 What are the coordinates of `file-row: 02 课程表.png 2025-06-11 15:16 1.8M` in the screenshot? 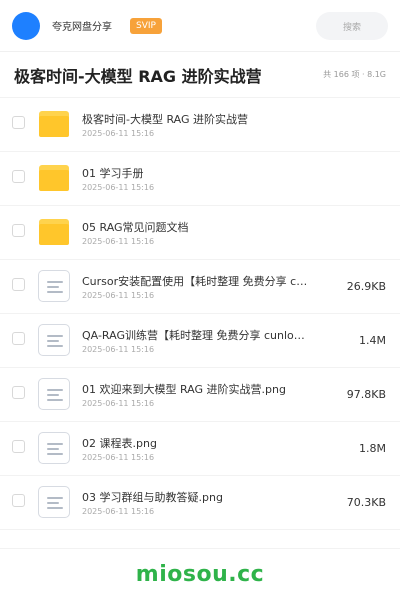 It's located at (200, 449).